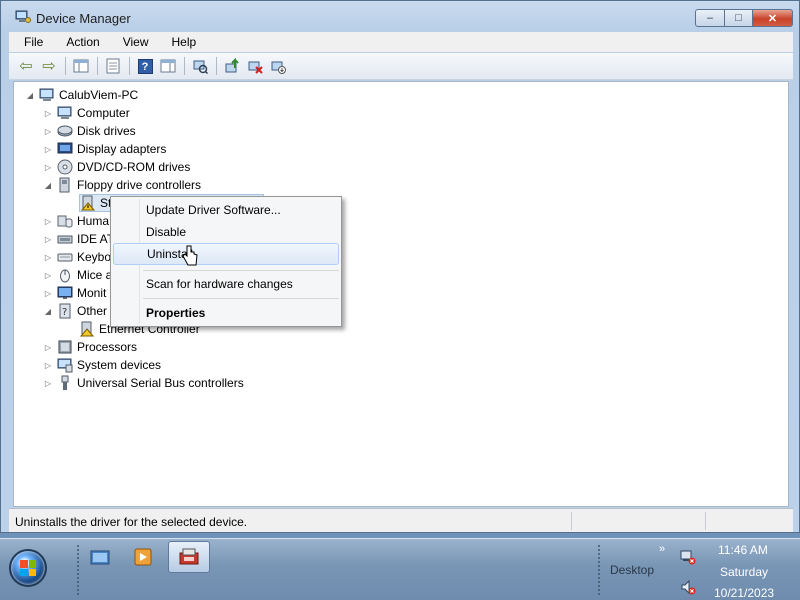 This screenshot has width=800, height=600. What do you see at coordinates (143, 383) in the screenshot?
I see `tree-item-usb-controllers: ▷ Universal Serial Bus controllers` at bounding box center [143, 383].